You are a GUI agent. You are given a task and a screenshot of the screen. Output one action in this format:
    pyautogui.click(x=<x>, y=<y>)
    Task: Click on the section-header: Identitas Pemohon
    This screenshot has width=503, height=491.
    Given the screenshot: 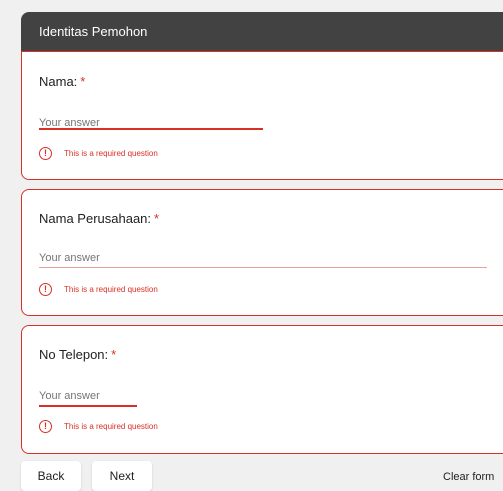 What is the action you would take?
    pyautogui.click(x=262, y=31)
    